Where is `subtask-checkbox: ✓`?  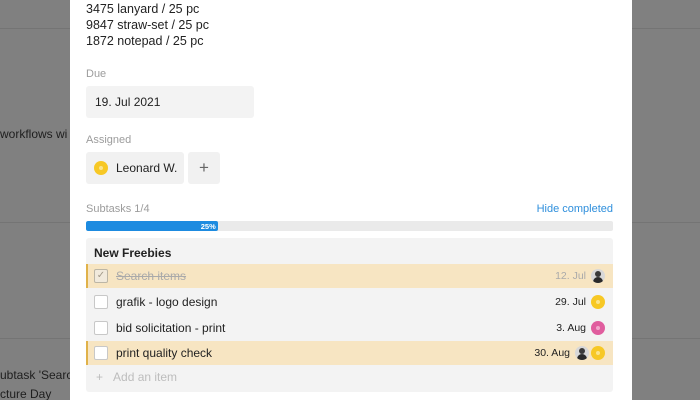 subtask-checkbox: ✓ is located at coordinates (101, 276).